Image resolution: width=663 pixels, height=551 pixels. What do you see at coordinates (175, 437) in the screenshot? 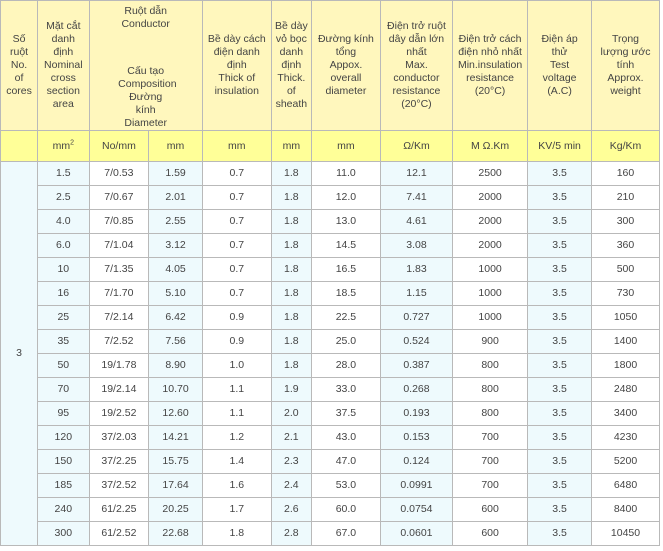
I see `cell-diameter: 14.21` at bounding box center [175, 437].